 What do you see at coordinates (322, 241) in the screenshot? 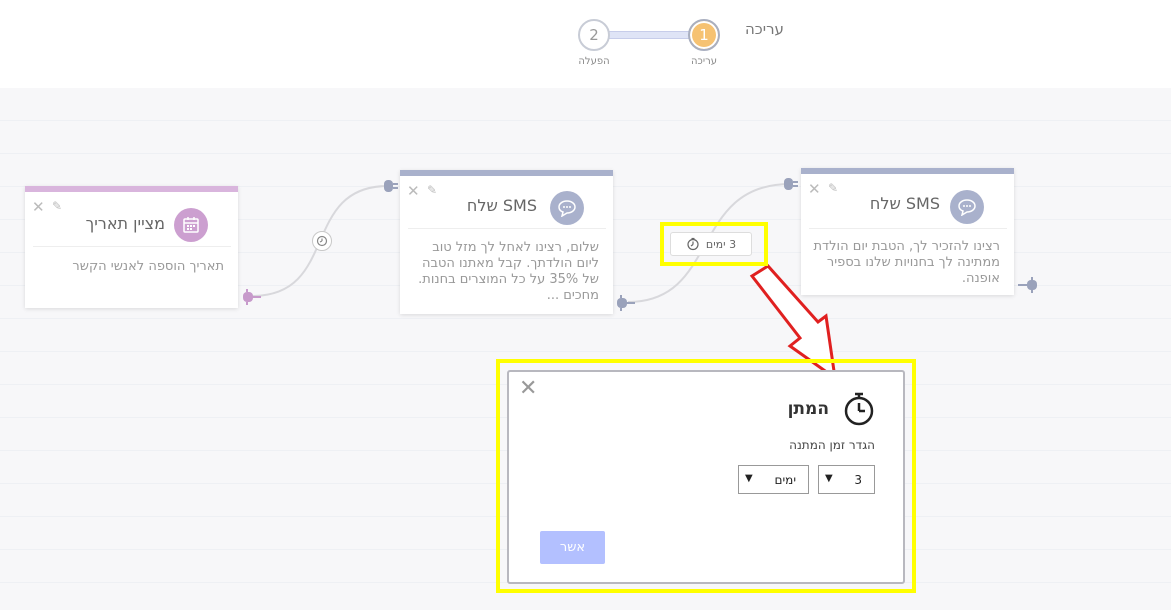
I see `timer-icon` at bounding box center [322, 241].